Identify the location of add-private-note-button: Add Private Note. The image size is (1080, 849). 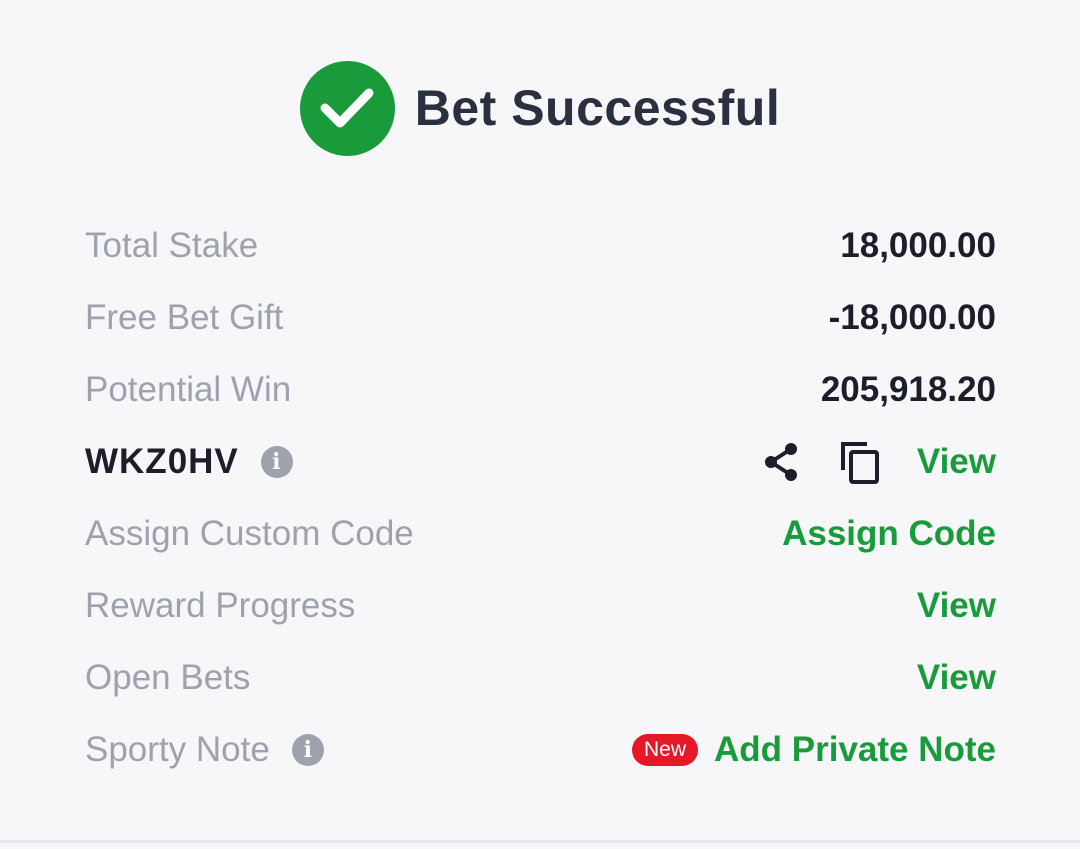
(855, 750).